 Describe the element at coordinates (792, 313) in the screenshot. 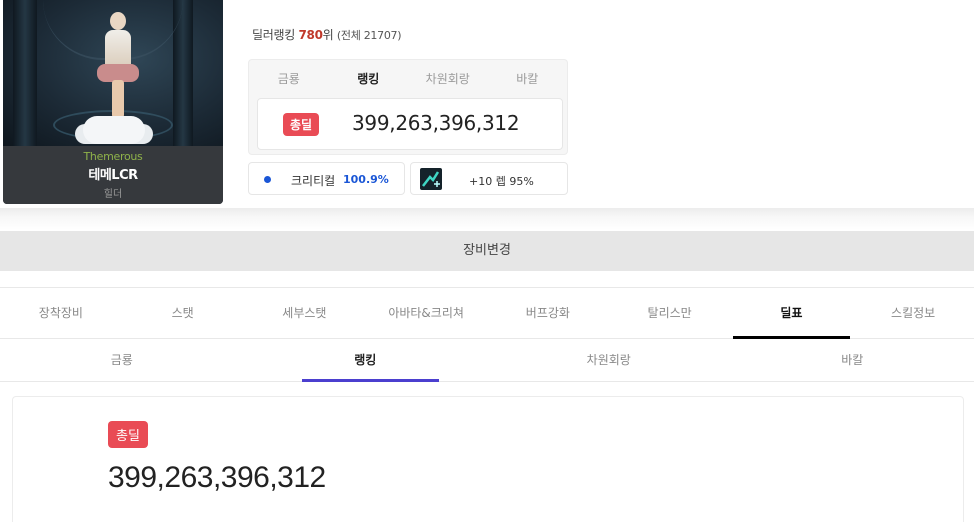

I see `tab-damage-table: 딜표` at that location.